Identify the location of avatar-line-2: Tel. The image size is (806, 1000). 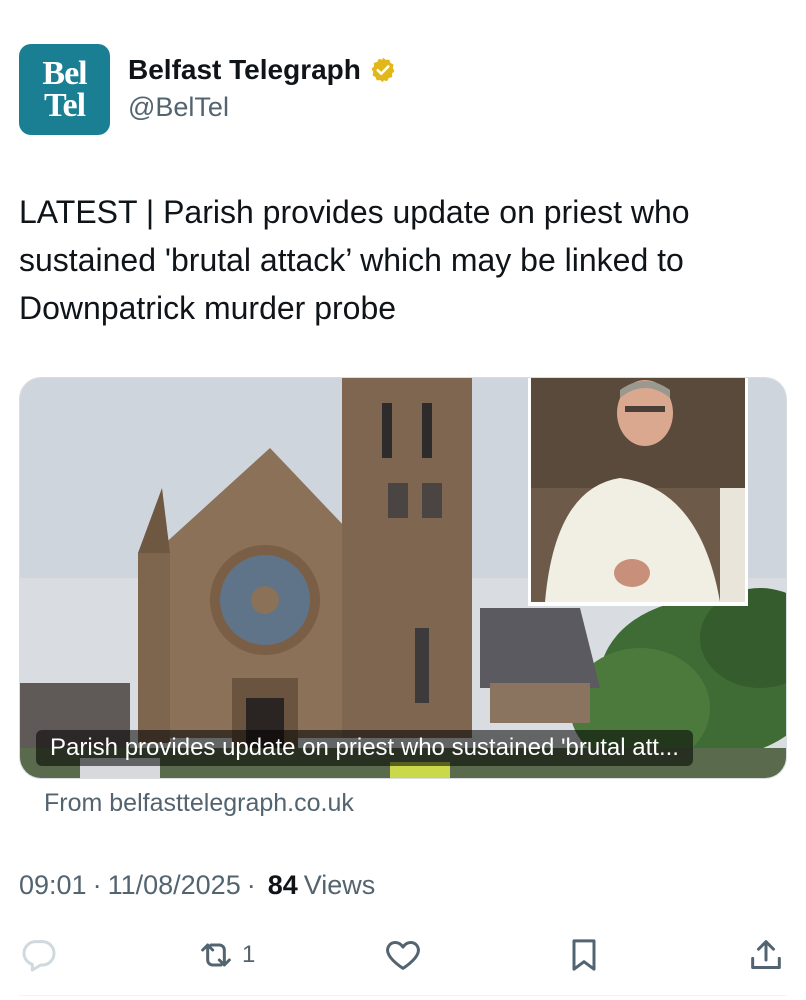
(64, 105).